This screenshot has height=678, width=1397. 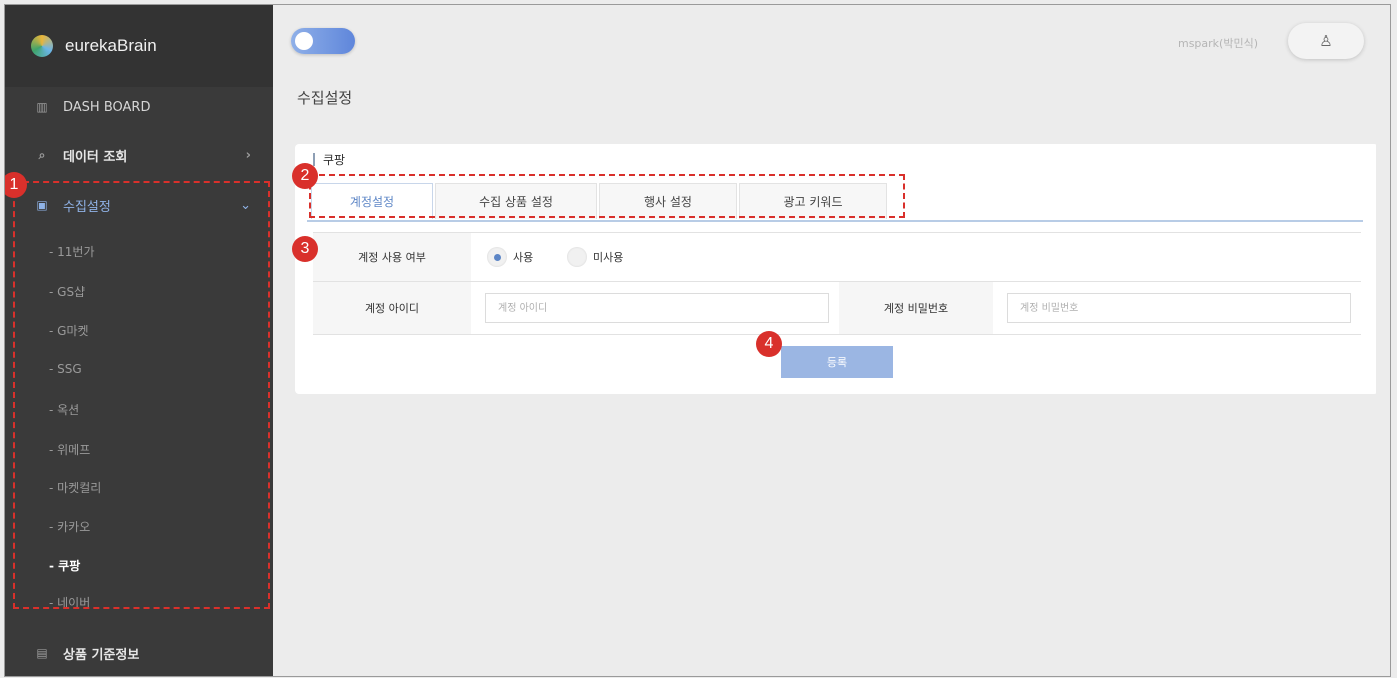 I want to click on sidebar-toggle, so click(x=323, y=41).